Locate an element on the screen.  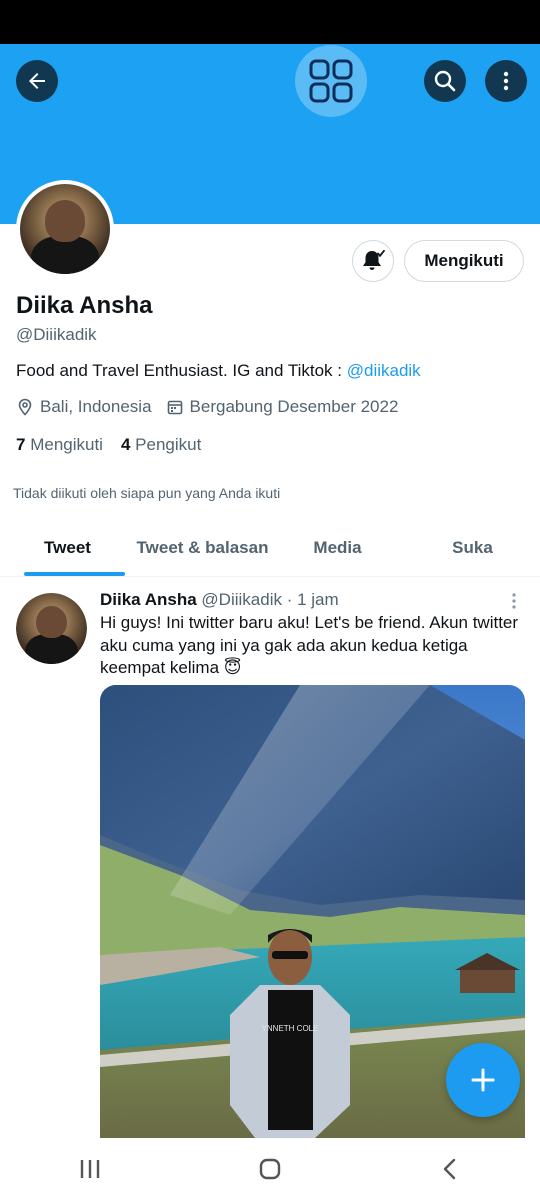
tweet-meta: @Diiikadik · 1 jam is located at coordinates (270, 599).